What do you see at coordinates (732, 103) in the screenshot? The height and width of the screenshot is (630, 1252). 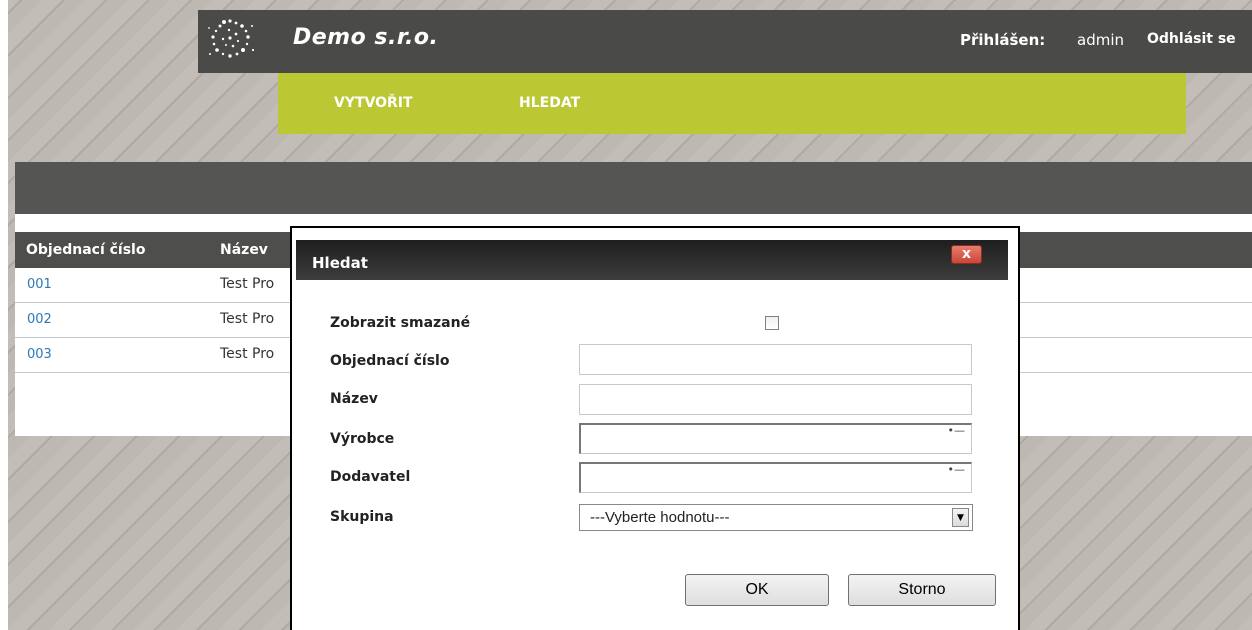 I see `main-nav: VYTVOŘIT HLEDAT` at bounding box center [732, 103].